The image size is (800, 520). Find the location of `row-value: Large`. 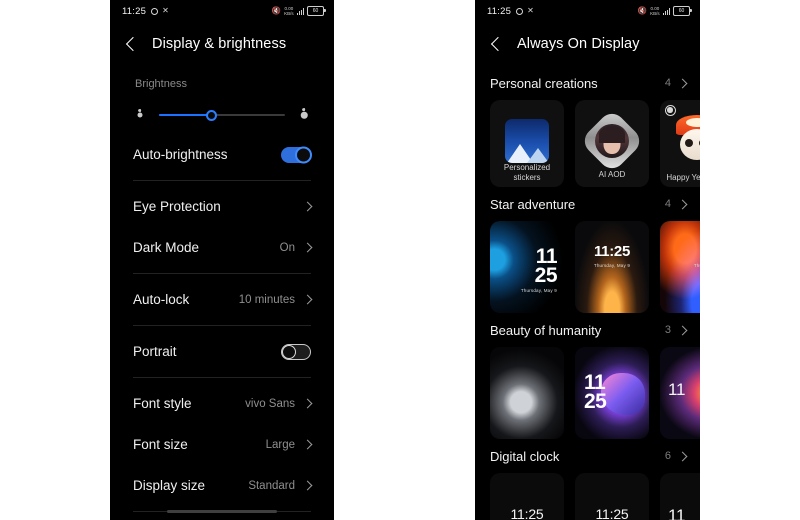

row-value: Large is located at coordinates (280, 444).